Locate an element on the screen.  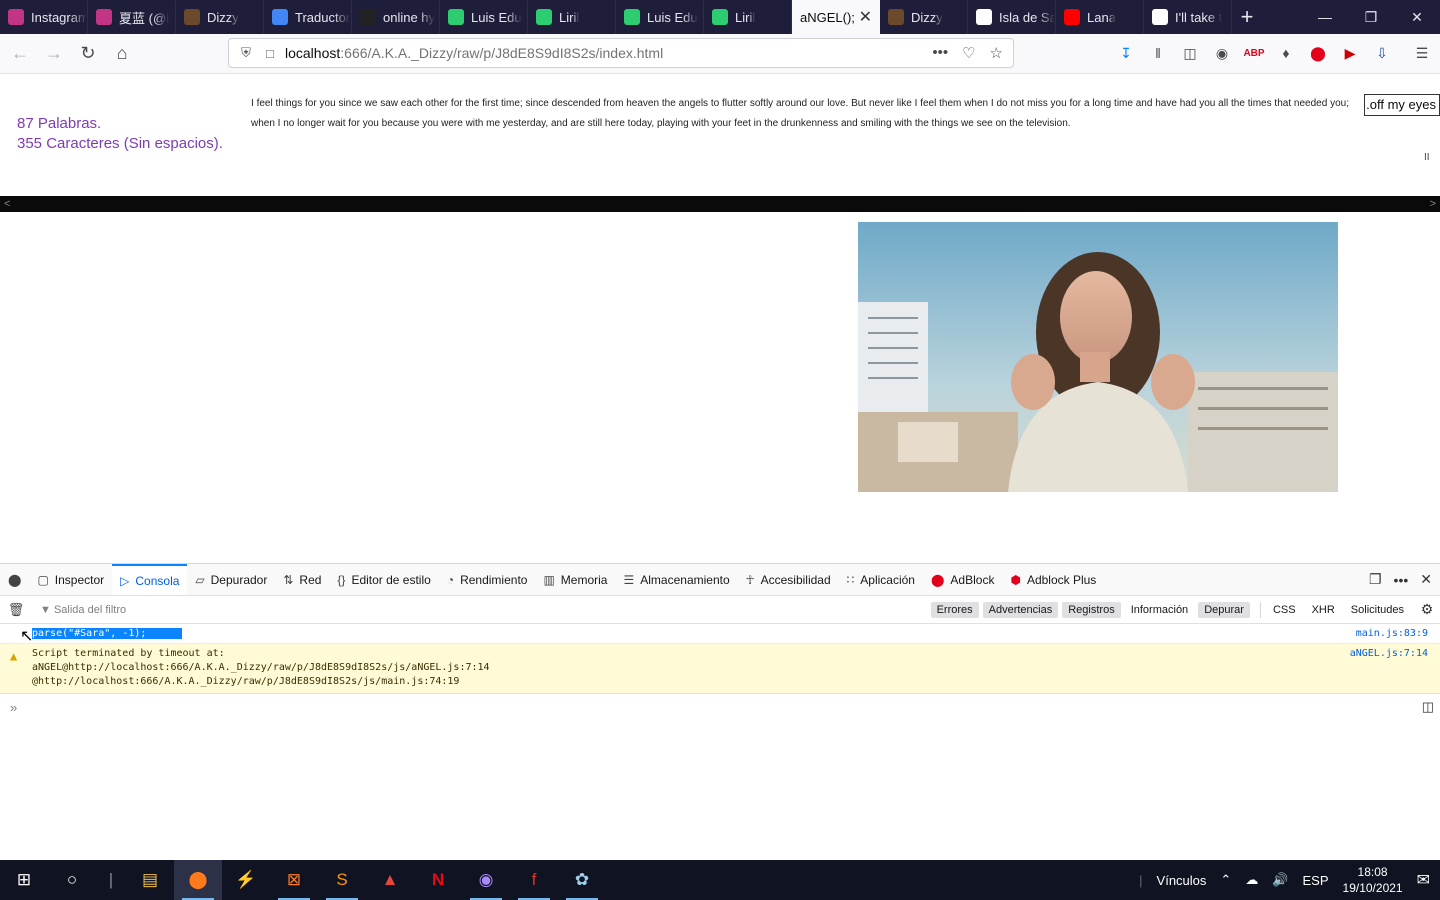
devtools-tab: ▢ Inspector is located at coordinates (70, 579).